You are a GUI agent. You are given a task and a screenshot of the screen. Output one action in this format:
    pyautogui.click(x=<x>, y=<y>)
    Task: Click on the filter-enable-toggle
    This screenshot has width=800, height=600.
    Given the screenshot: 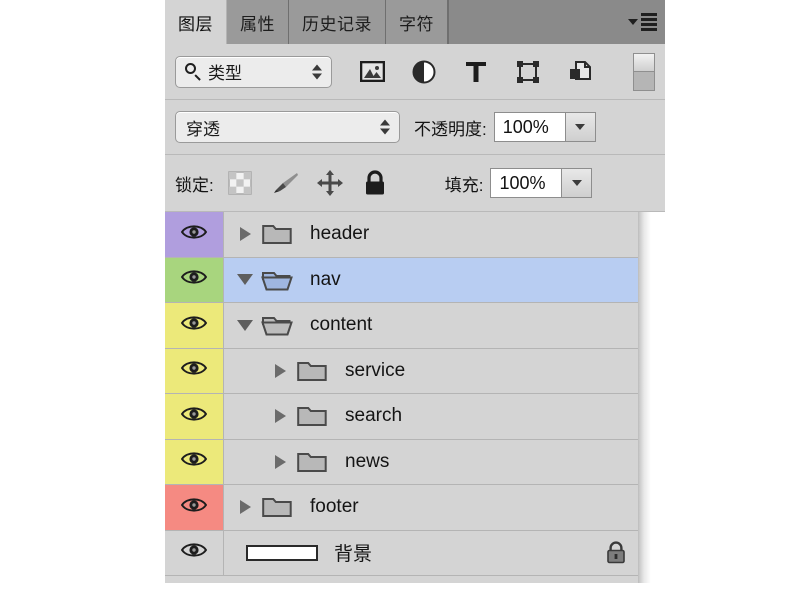 What is the action you would take?
    pyautogui.click(x=644, y=71)
    